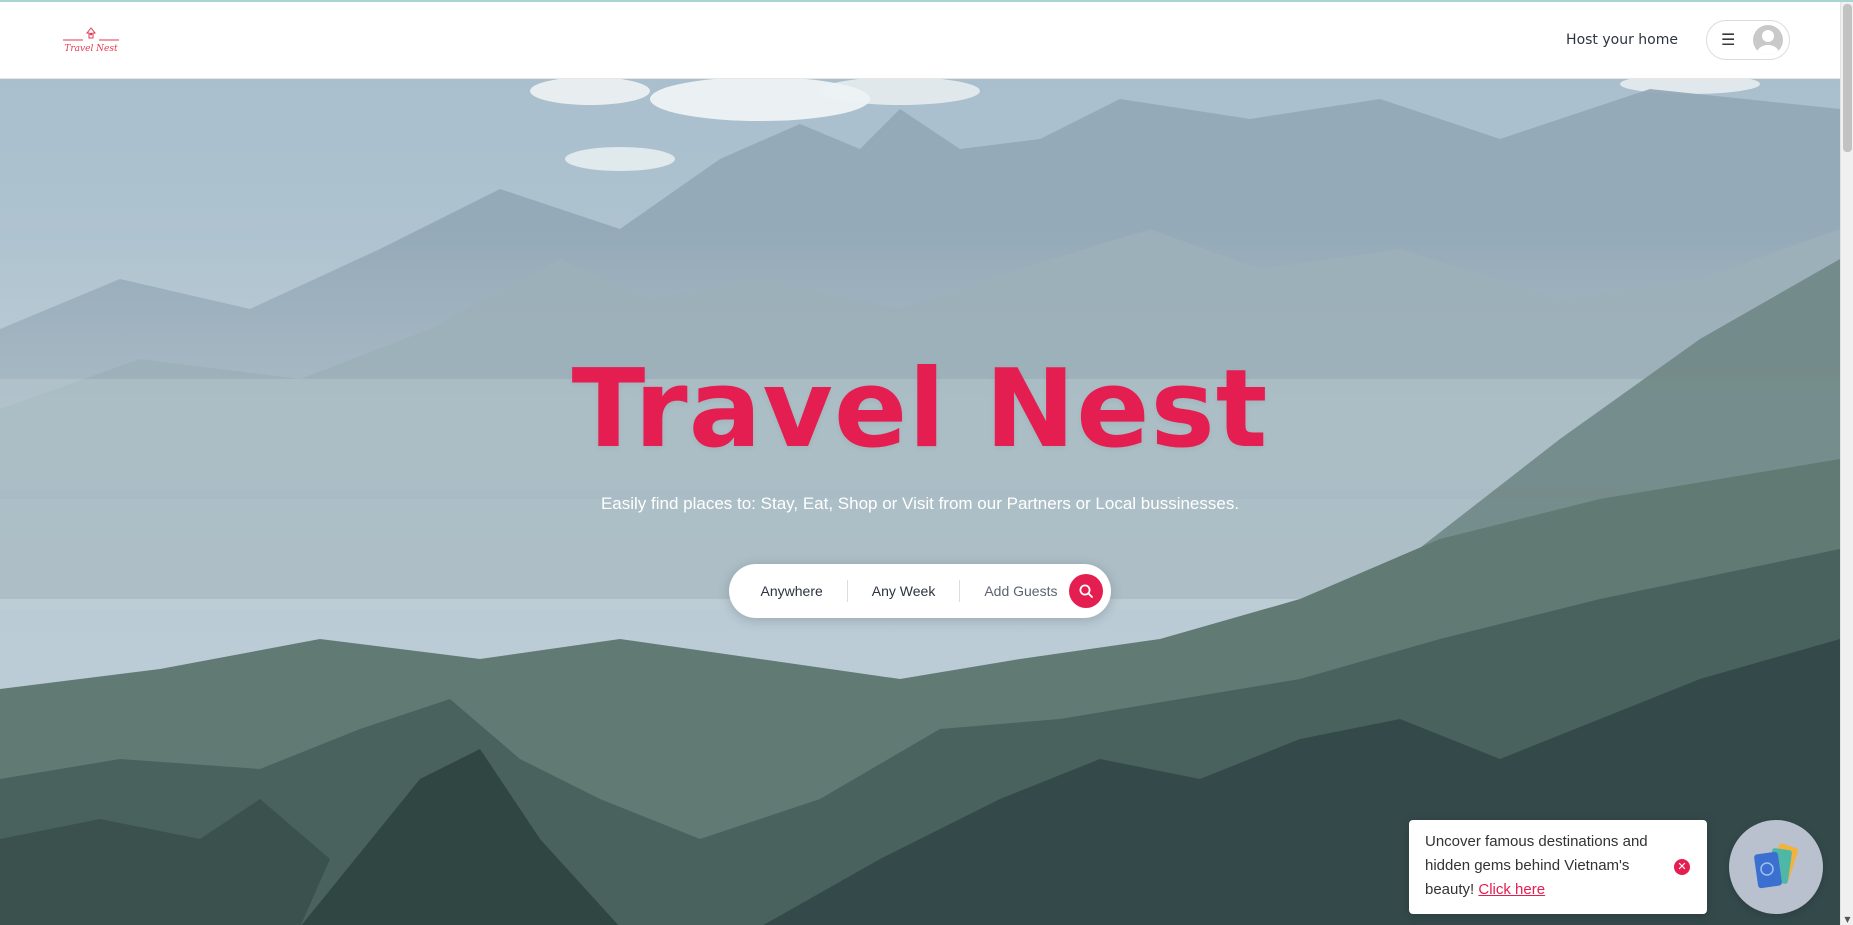 The image size is (1853, 925). What do you see at coordinates (1846, 463) in the screenshot?
I see `vertical-scrollbar: ▼` at bounding box center [1846, 463].